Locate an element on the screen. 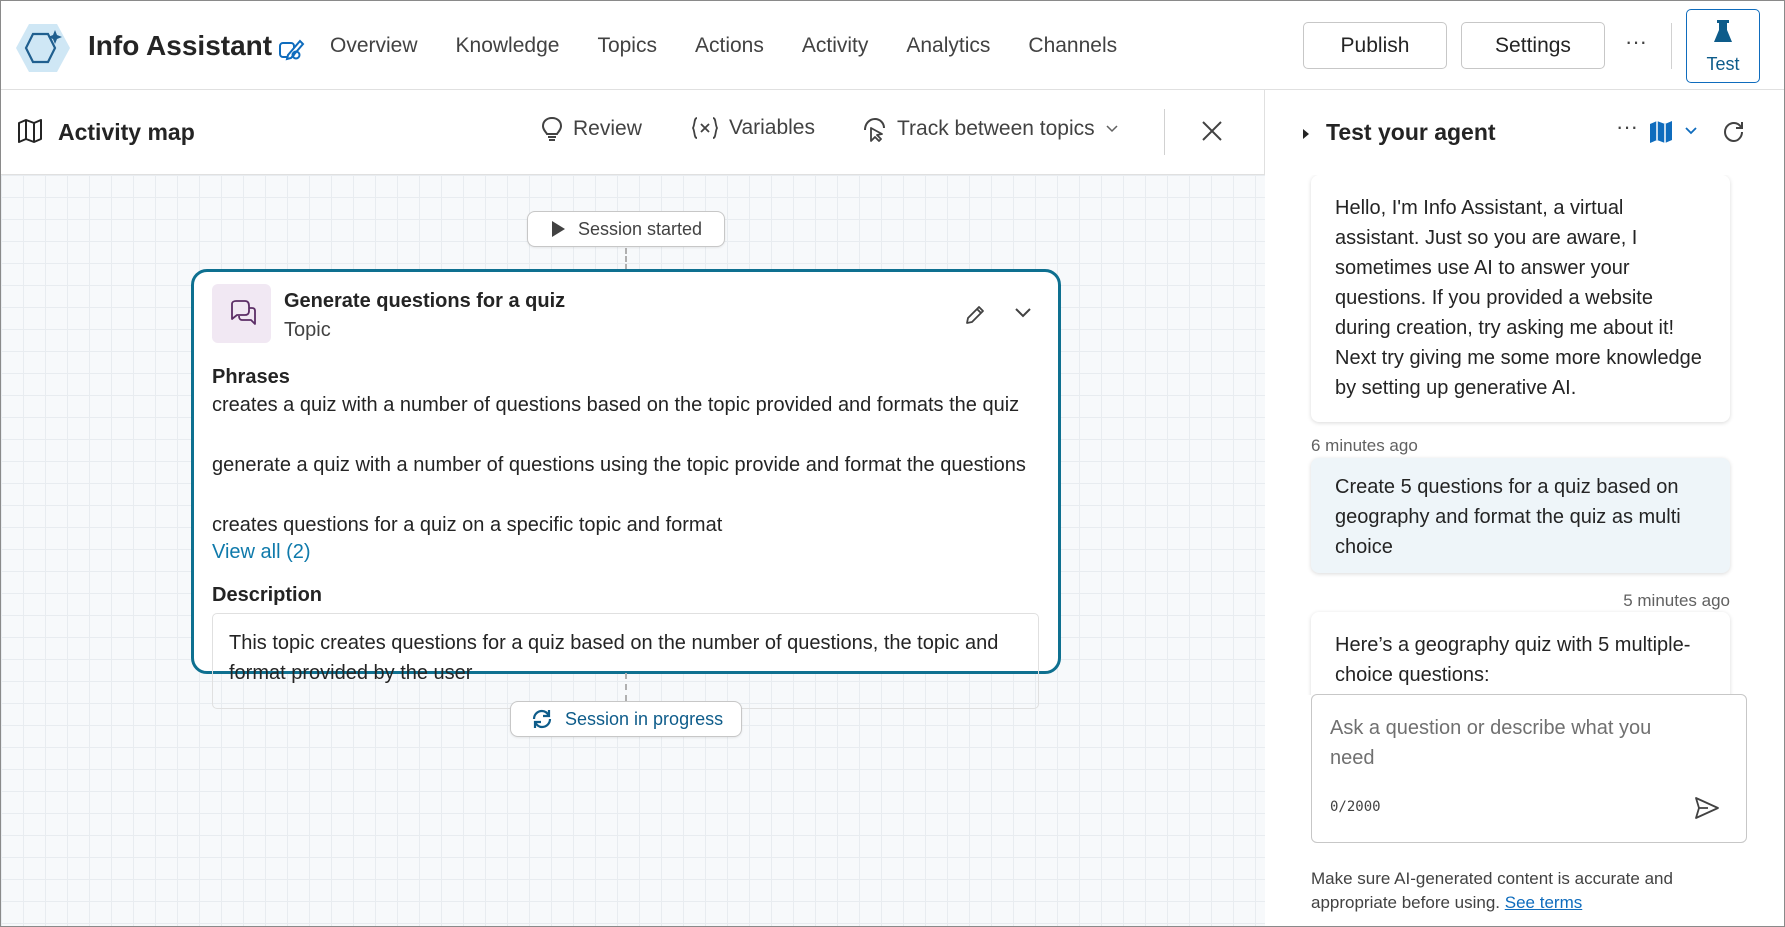 This screenshot has width=1785, height=927. refresh-icon is located at coordinates (1734, 132).